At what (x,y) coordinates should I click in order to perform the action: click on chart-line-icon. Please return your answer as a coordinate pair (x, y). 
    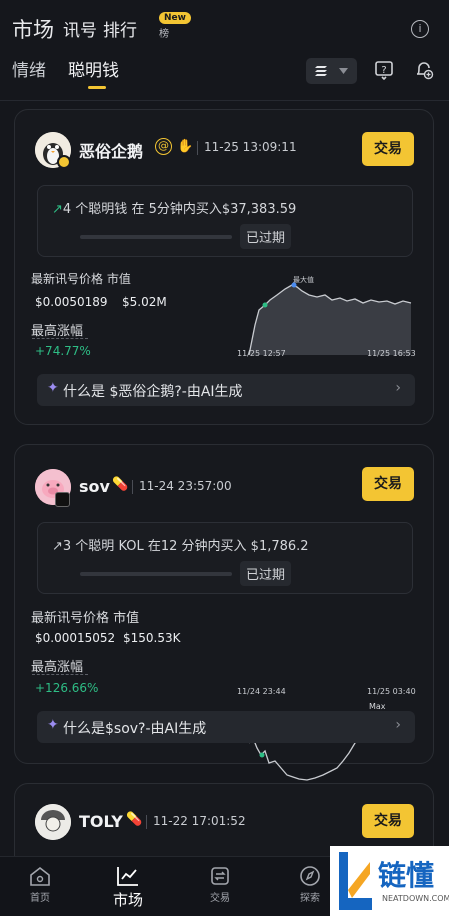
    Looking at the image, I should click on (127, 876).